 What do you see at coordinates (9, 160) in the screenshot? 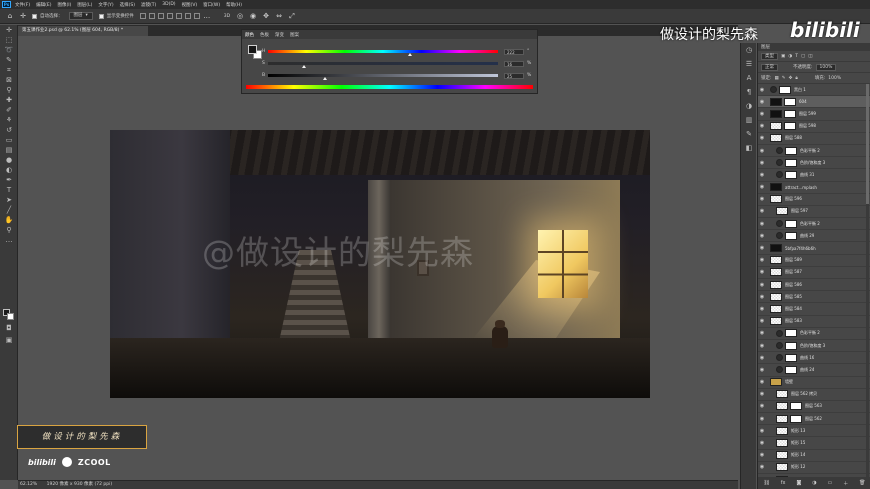
I see `blur-tool-icon: ●` at bounding box center [9, 160].